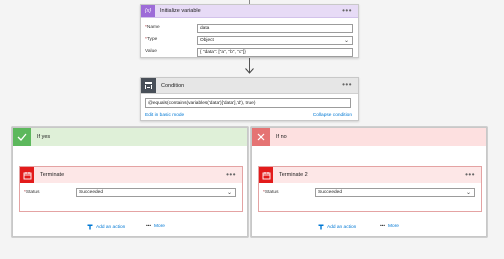 This screenshot has height=259, width=504. I want to click on condition-header: Condition •••, so click(249, 86).